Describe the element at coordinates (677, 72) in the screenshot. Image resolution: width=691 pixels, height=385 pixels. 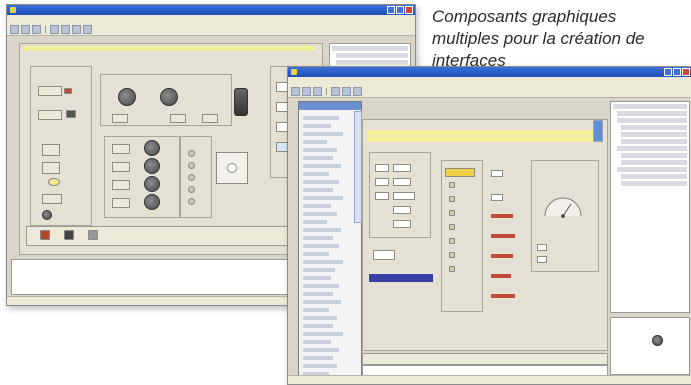
I see `maximize-icon` at that location.